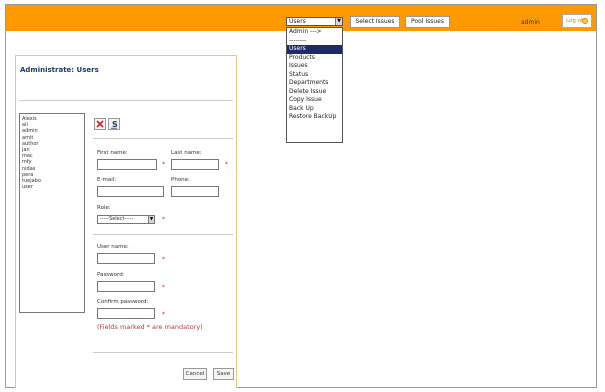  What do you see at coordinates (180, 180) in the screenshot?
I see `phone-label: Phone:` at bounding box center [180, 180].